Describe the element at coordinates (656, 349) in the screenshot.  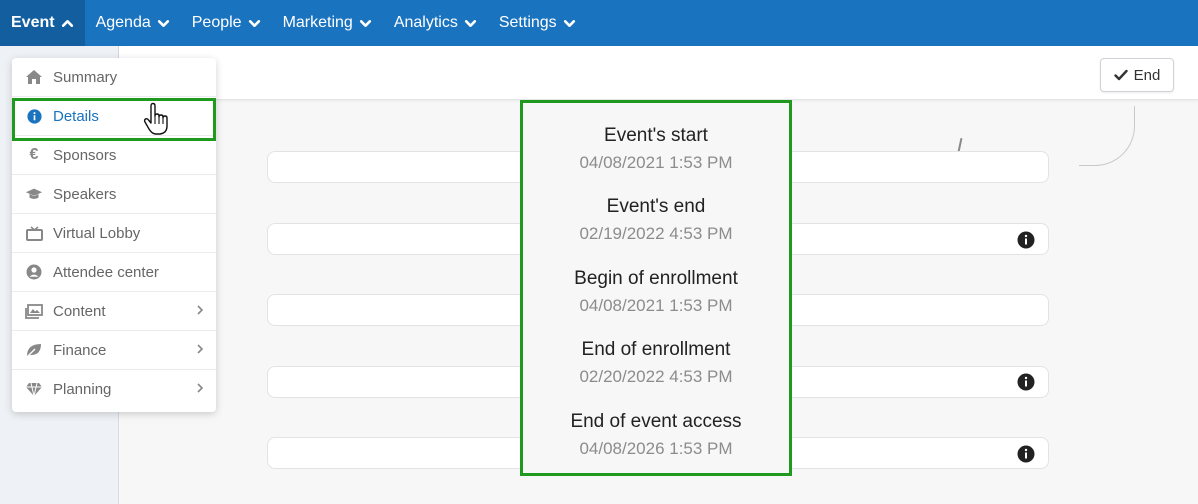
I see `date-label: End of enrollment` at that location.